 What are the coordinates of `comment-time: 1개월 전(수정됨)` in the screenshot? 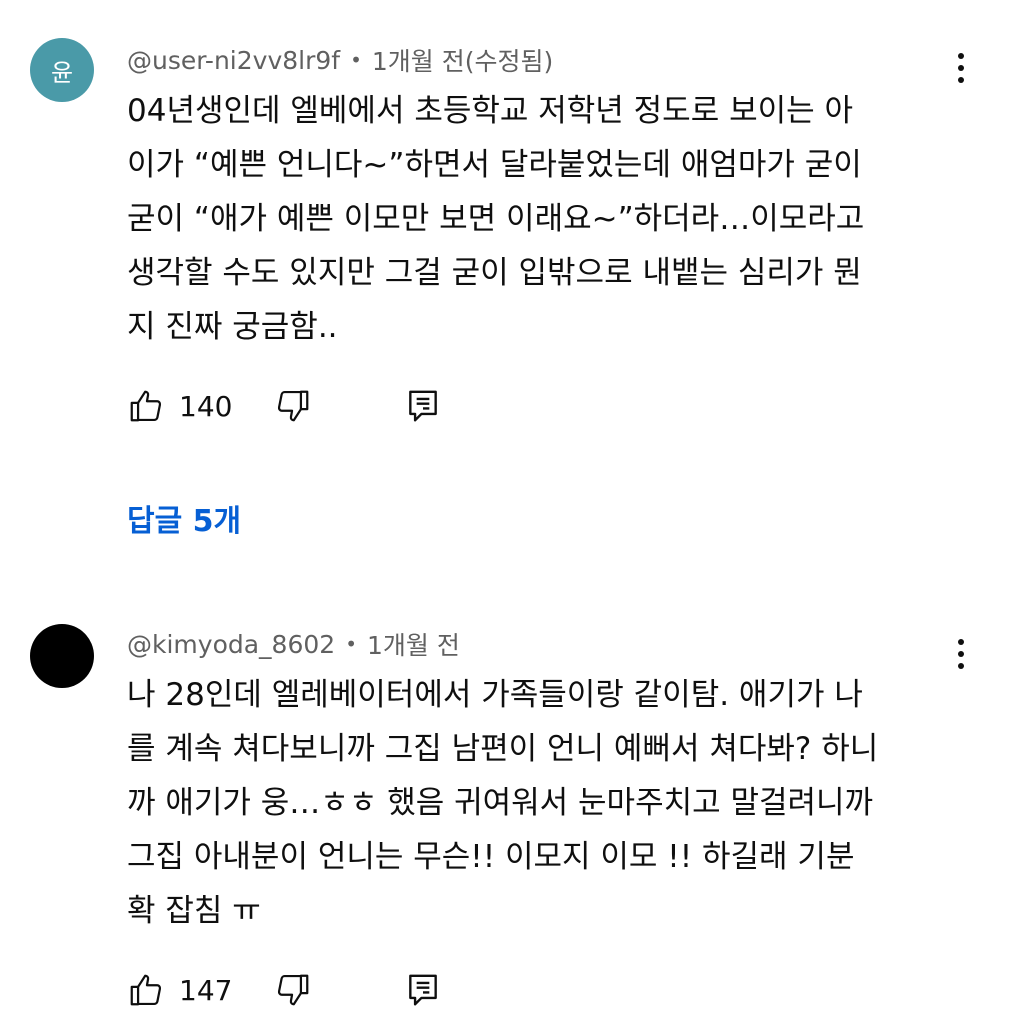 It's located at (462, 60).